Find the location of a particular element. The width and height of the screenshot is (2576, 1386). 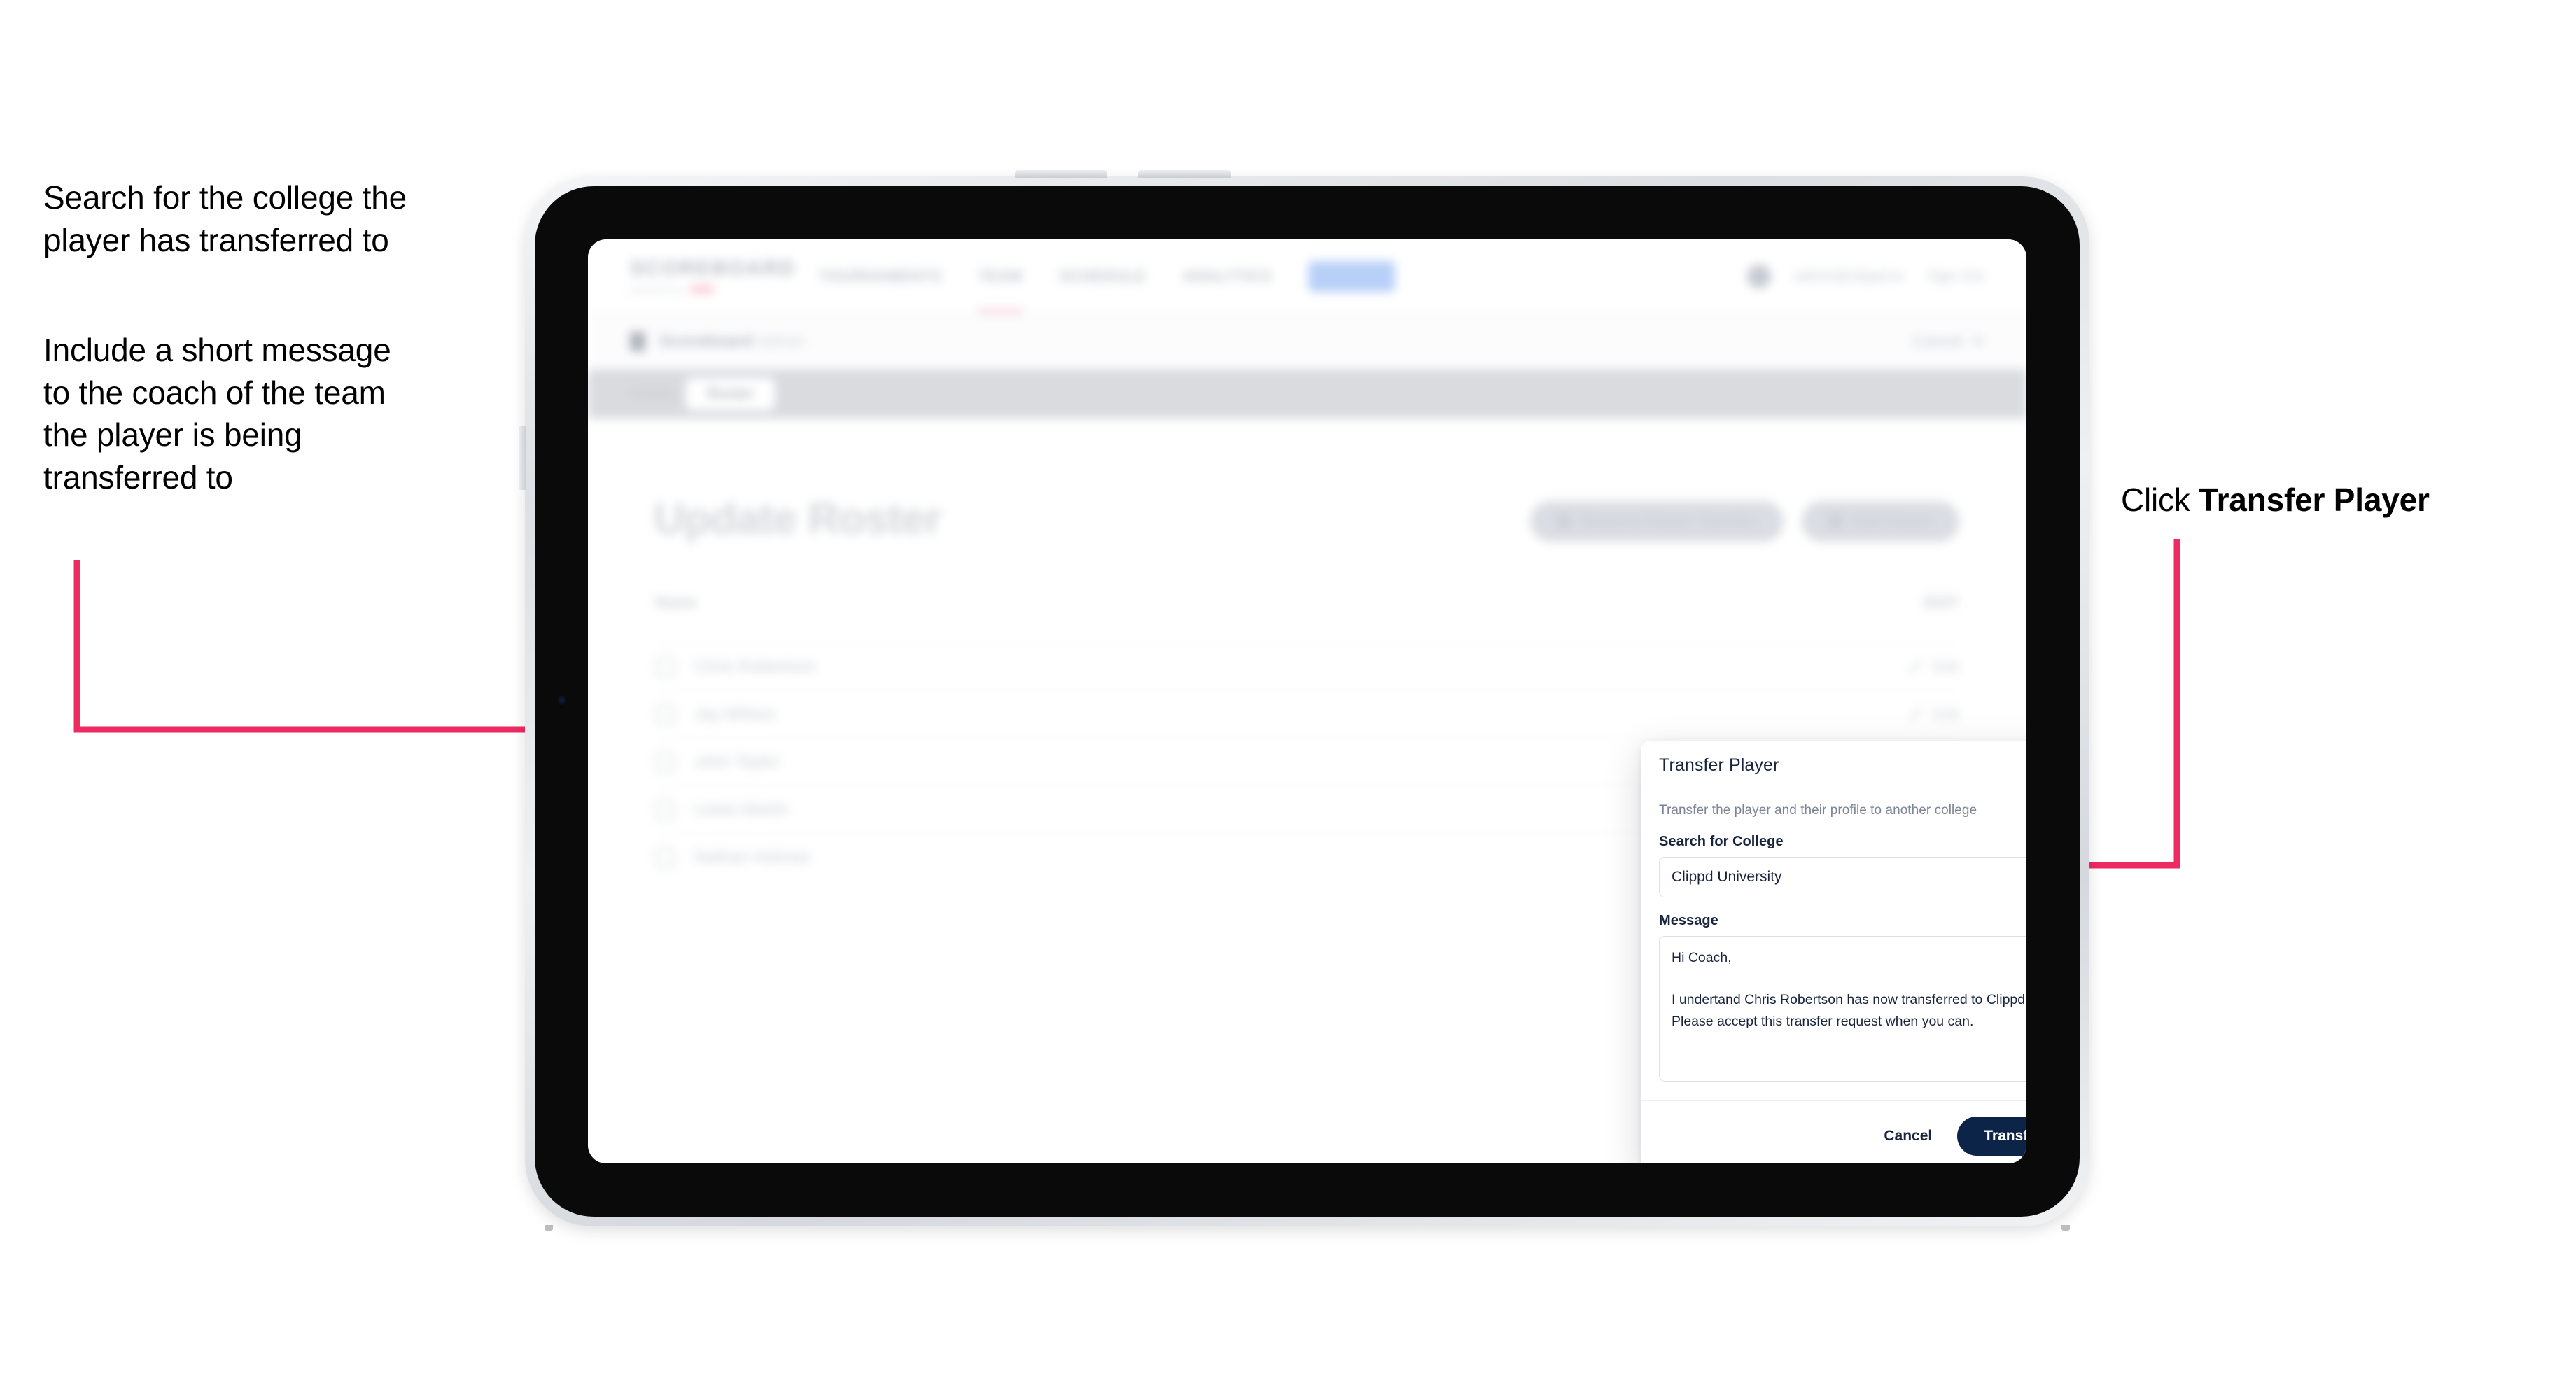

page-title: Update Roster is located at coordinates (798, 519).